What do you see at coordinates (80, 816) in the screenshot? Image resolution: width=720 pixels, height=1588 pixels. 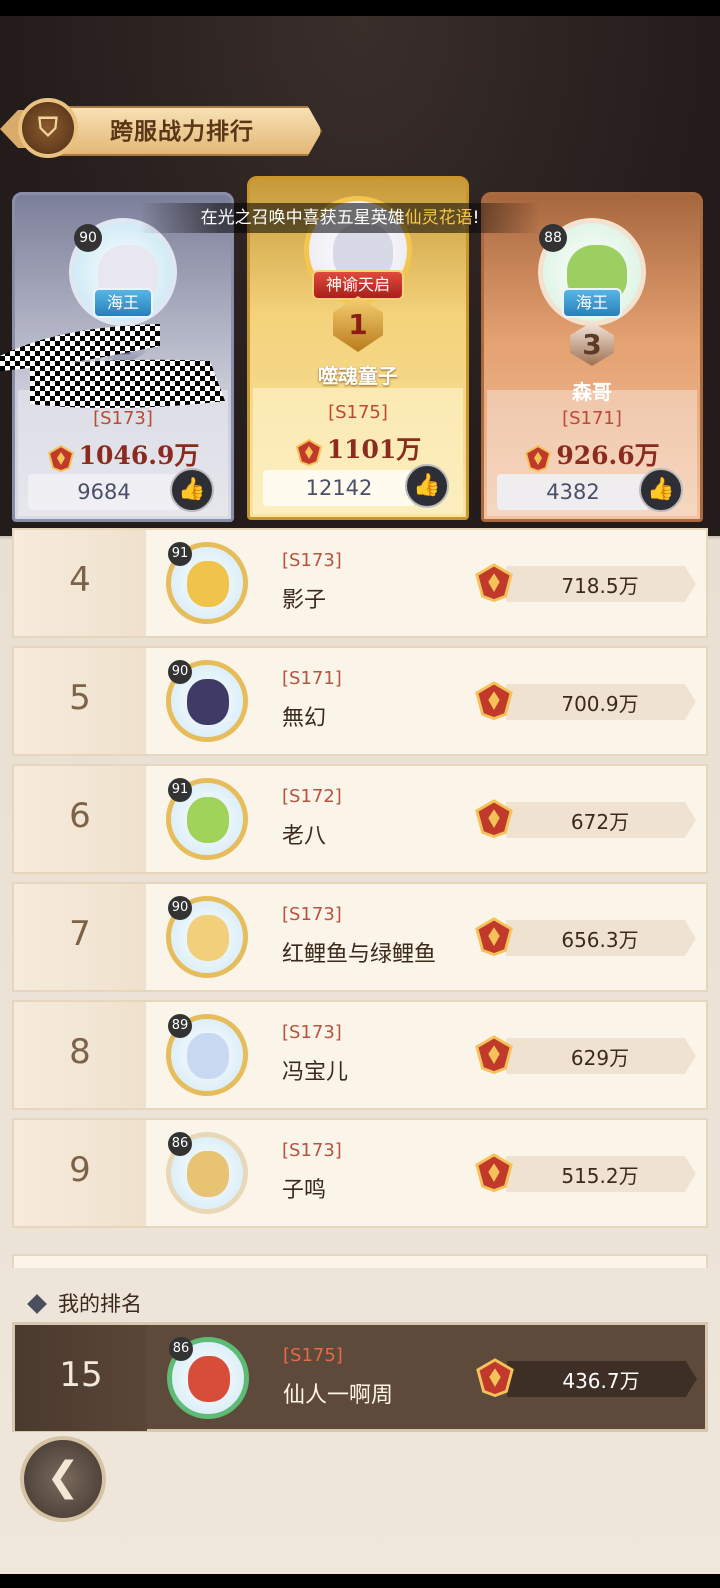 I see `rank-number: 6` at bounding box center [80, 816].